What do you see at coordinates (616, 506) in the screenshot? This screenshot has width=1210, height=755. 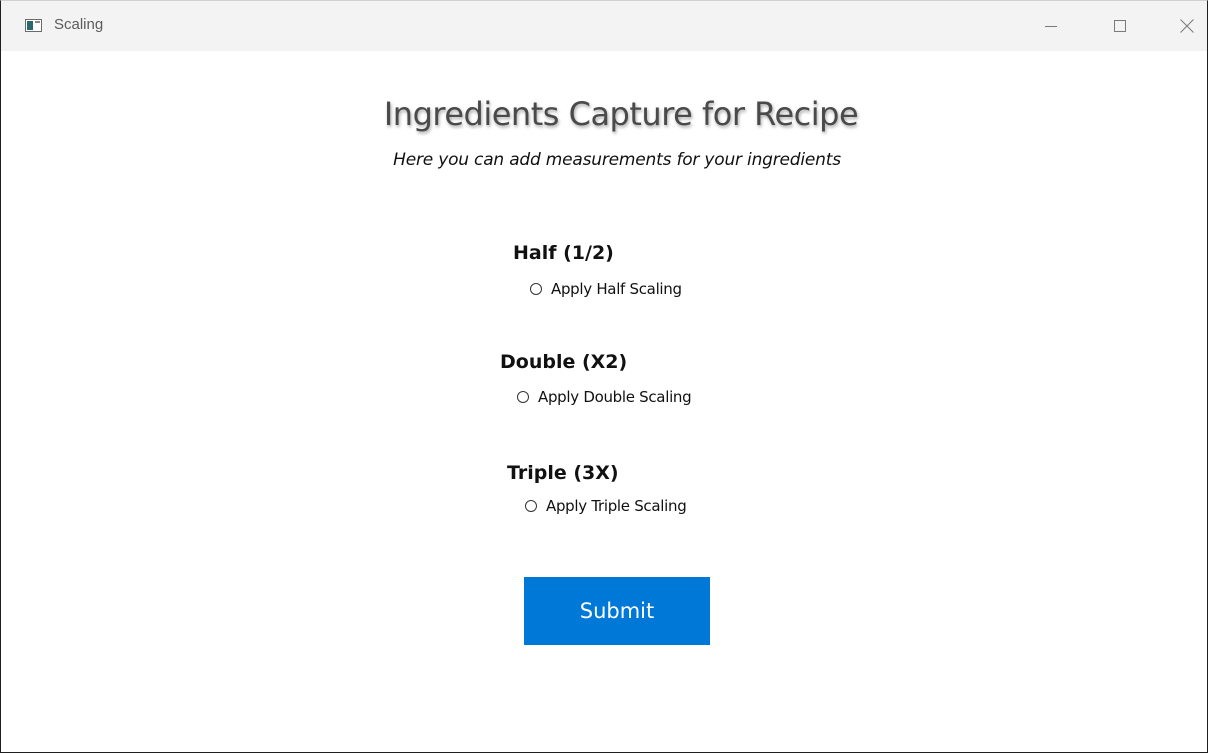 I see `triple-scaling-label: Apply Triple Scaling` at bounding box center [616, 506].